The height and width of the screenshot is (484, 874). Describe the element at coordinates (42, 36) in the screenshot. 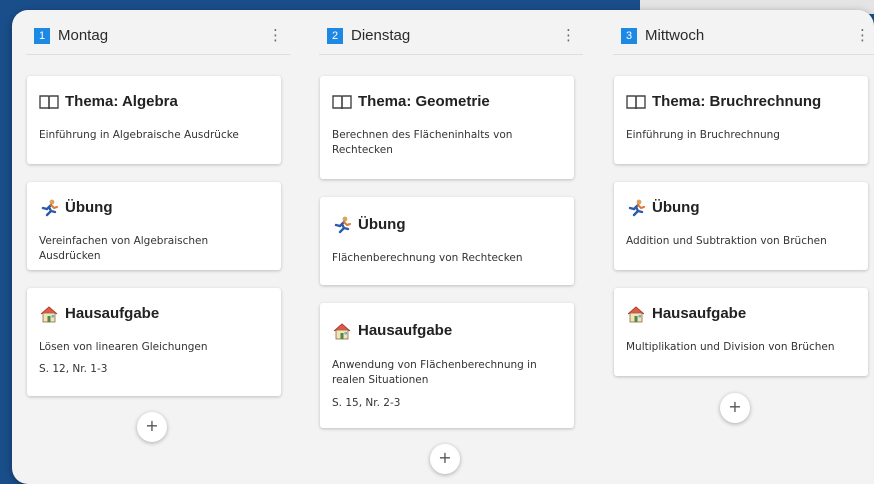

I see `day-number-badge: 1` at that location.